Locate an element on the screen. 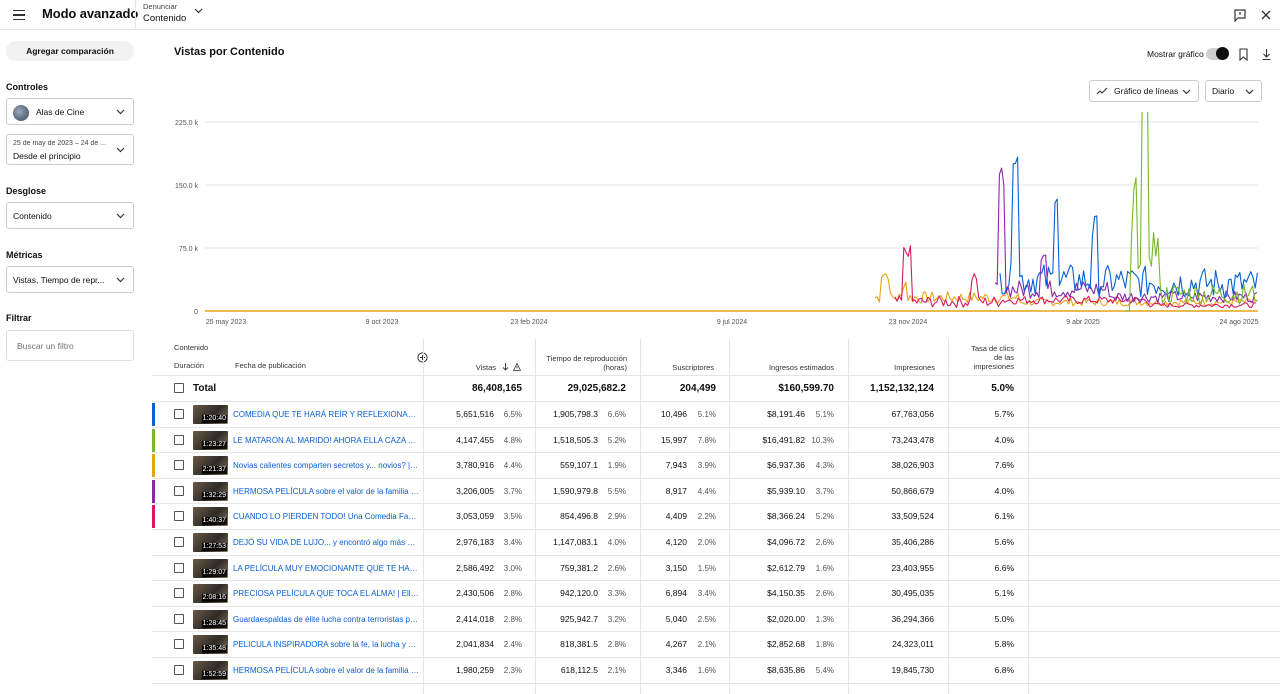 The height and width of the screenshot is (694, 1280). video-thumbnail: 1:32:29 is located at coordinates (210, 491).